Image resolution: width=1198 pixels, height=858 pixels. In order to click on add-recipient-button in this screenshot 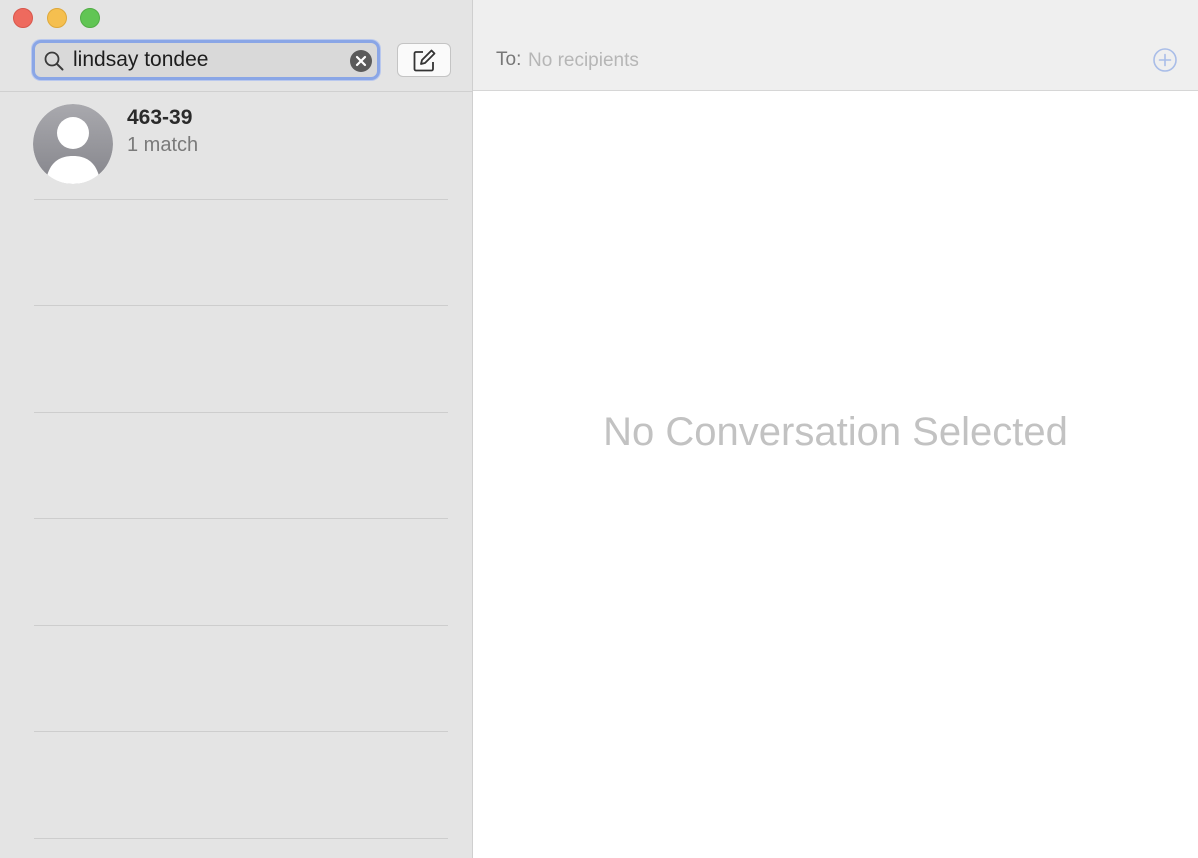, I will do `click(1165, 60)`.